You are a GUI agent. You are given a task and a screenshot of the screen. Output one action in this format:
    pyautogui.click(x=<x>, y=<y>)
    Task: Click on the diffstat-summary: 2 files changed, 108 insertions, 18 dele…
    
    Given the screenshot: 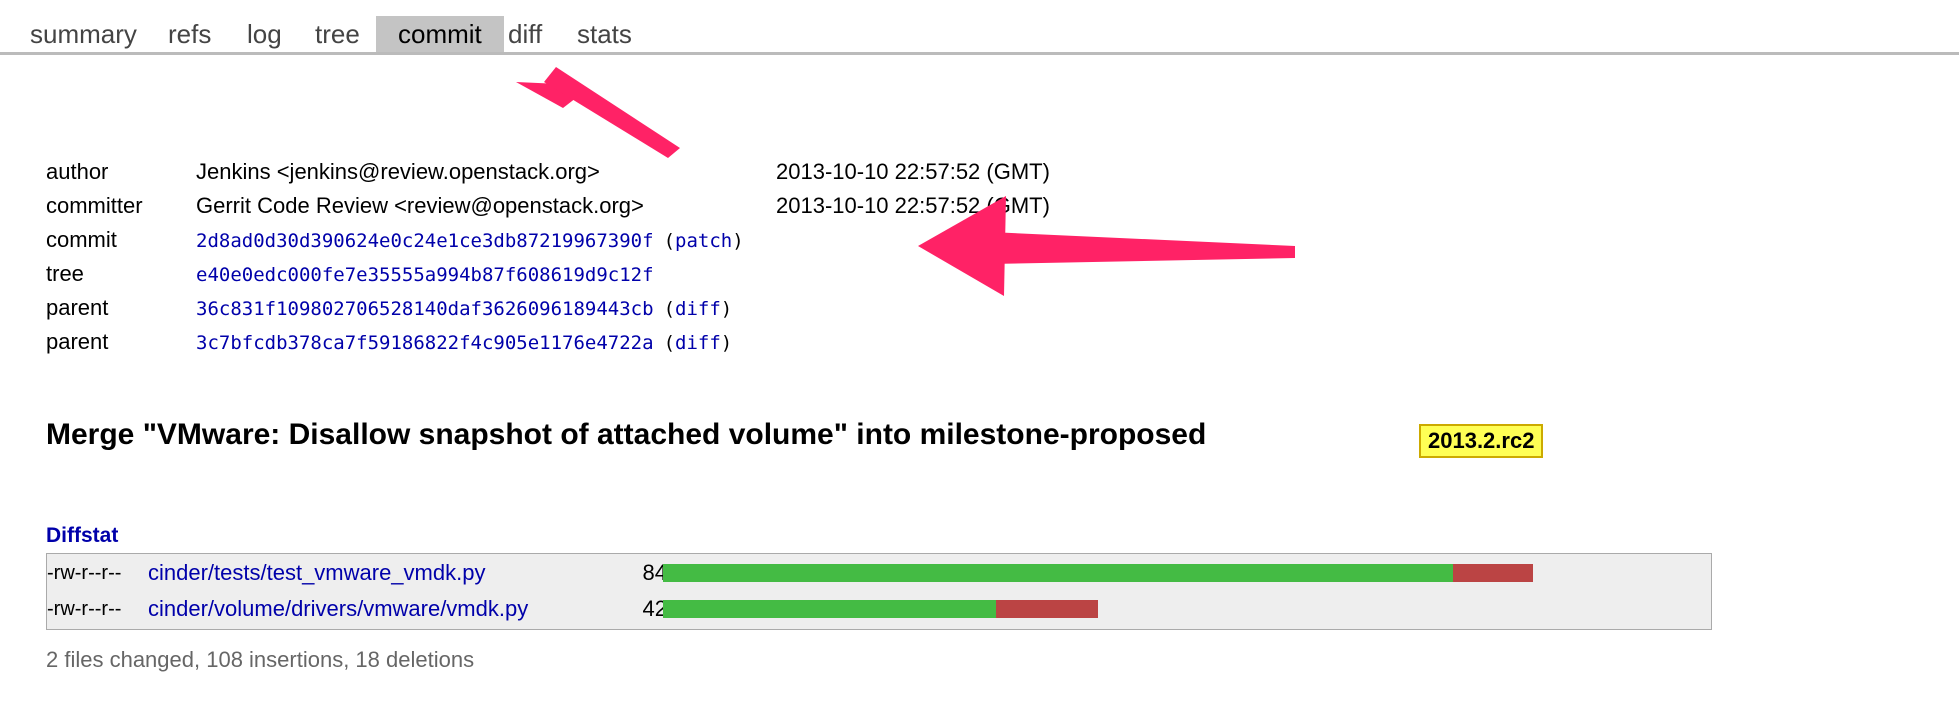 What is the action you would take?
    pyautogui.click(x=260, y=659)
    